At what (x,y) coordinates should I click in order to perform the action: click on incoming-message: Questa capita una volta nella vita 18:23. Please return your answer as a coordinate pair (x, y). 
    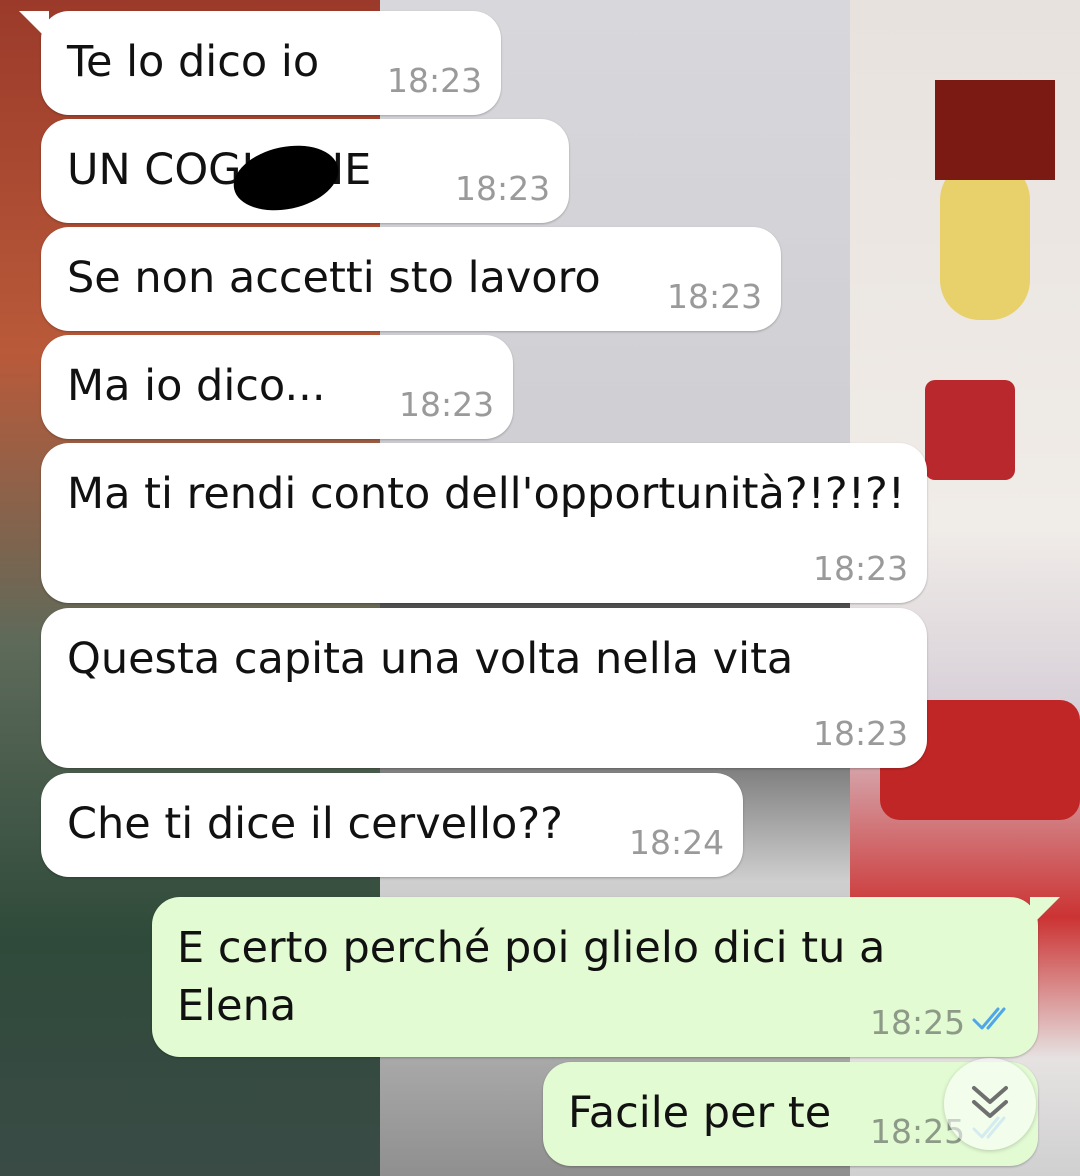
    Looking at the image, I should click on (484, 688).